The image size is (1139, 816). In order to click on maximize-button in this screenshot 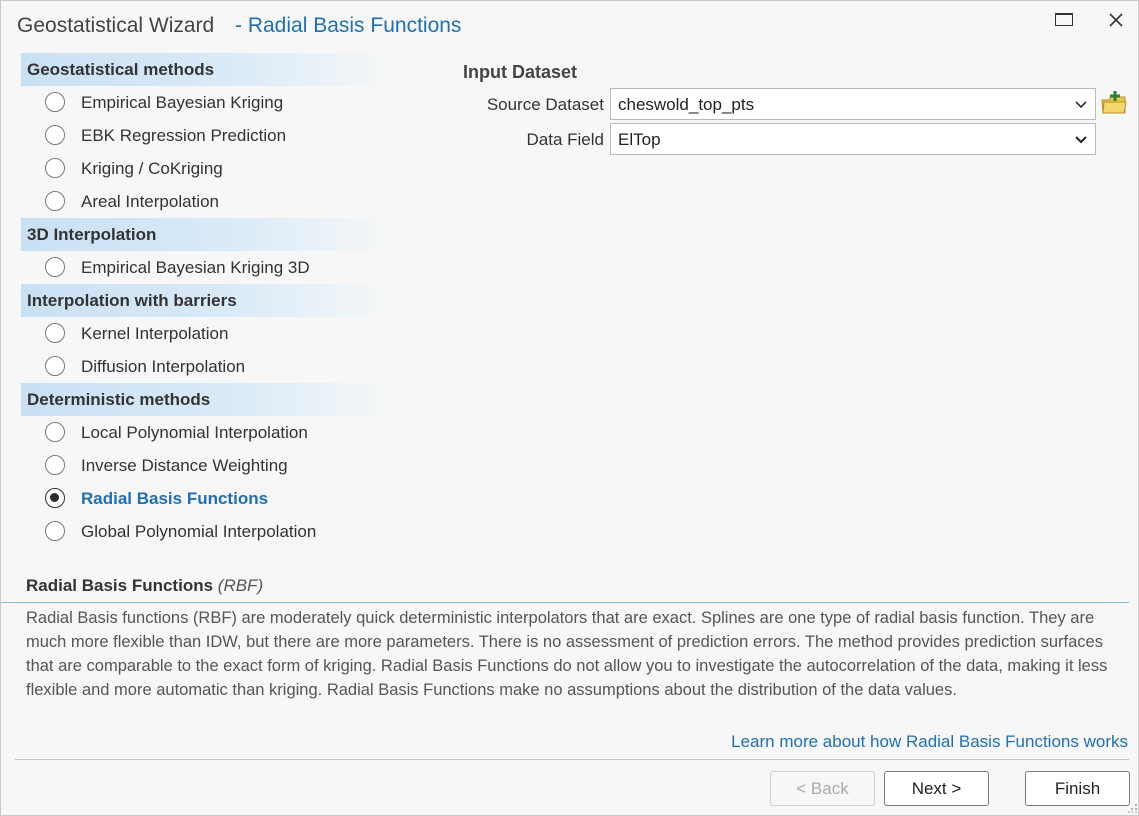, I will do `click(1065, 21)`.